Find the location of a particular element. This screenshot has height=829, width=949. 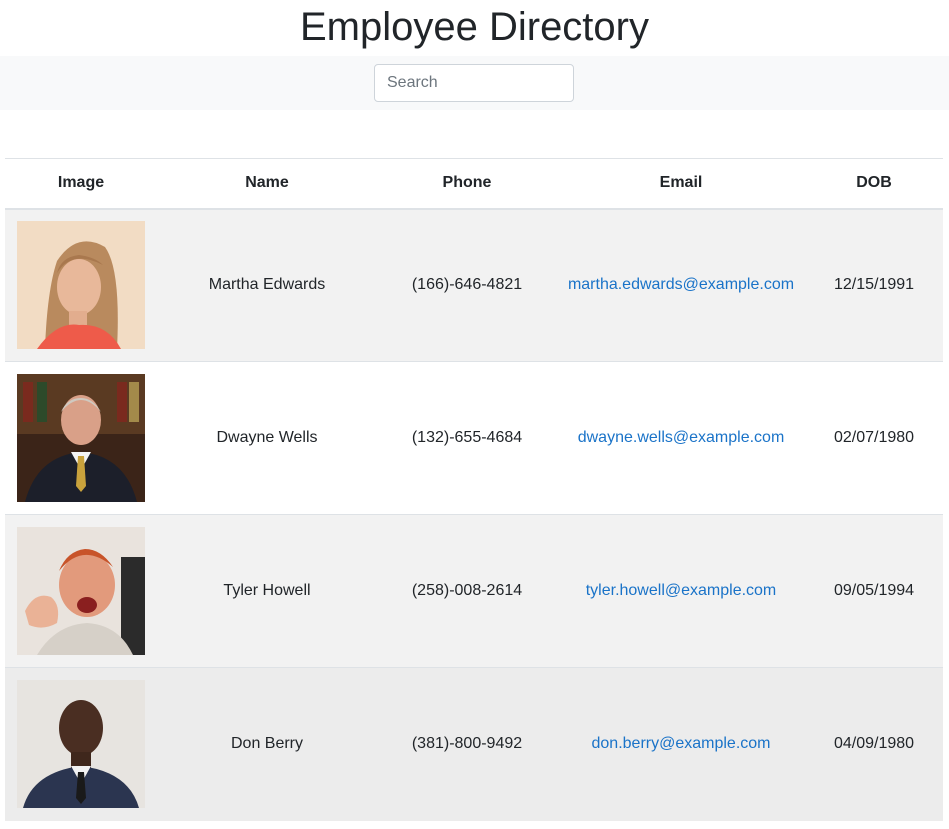

email-cell: tyler.howell@example.com is located at coordinates (681, 591).